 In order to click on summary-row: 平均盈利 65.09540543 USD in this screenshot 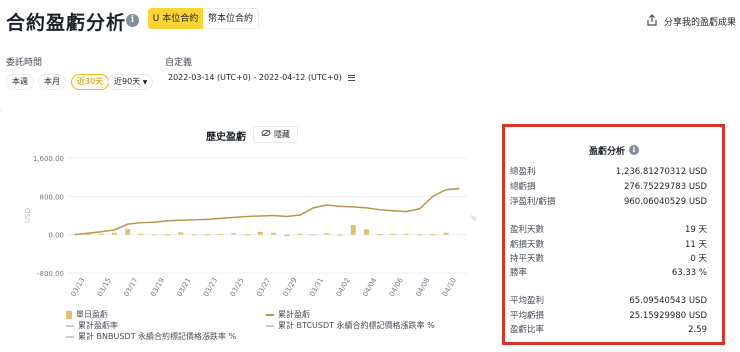, I will do `click(608, 301)`.